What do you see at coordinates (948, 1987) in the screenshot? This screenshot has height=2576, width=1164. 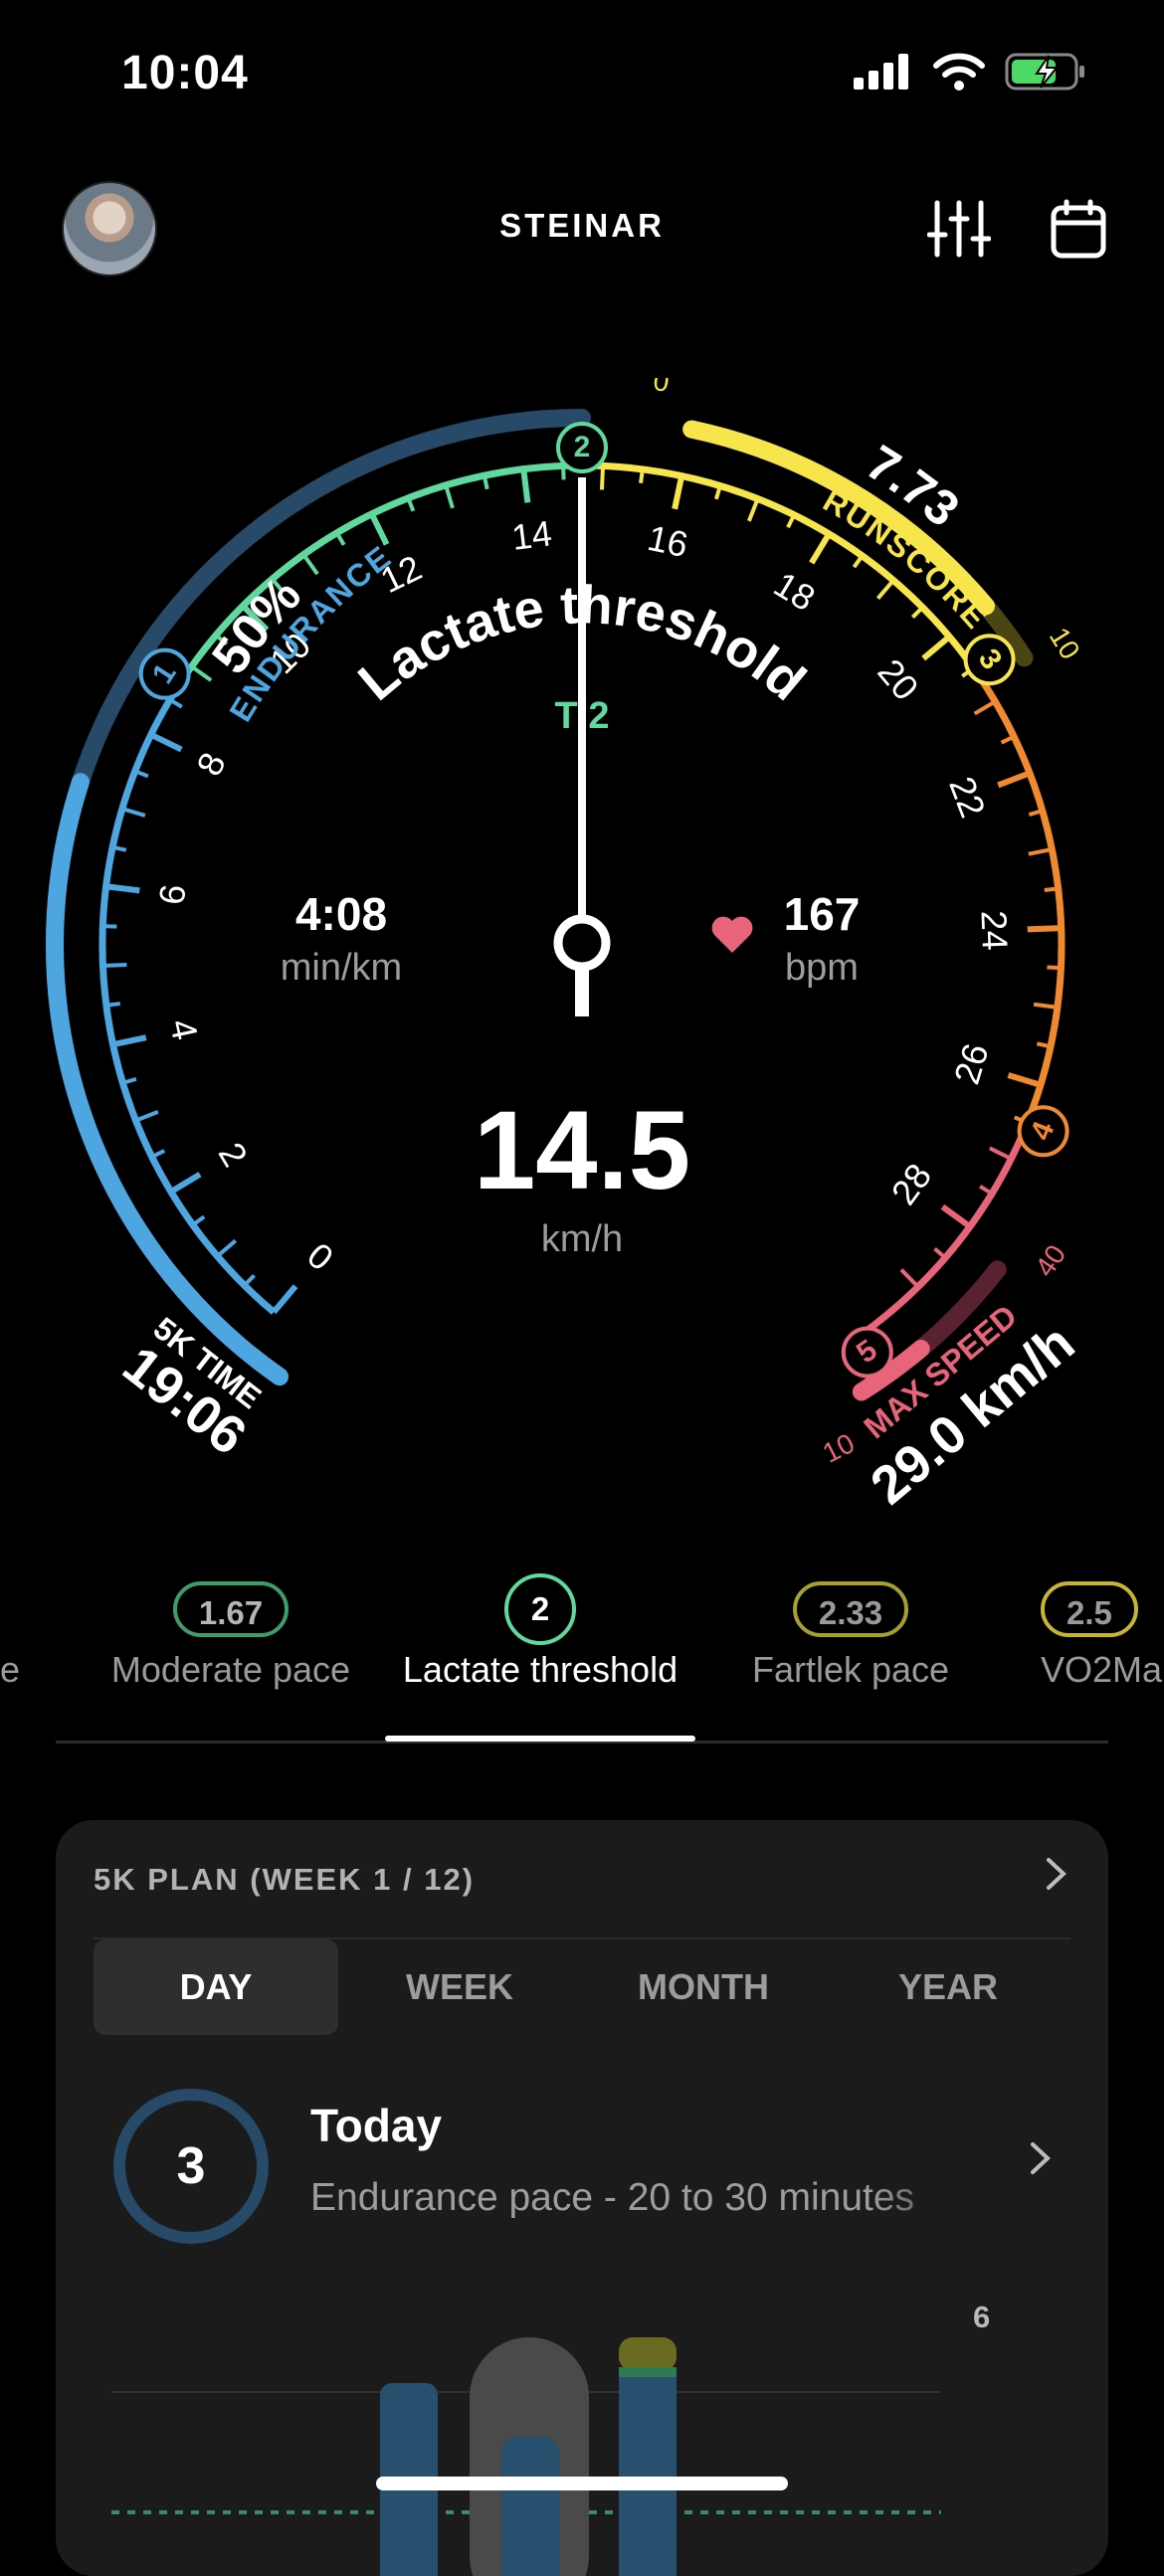 I see `segment-year: YEAR` at bounding box center [948, 1987].